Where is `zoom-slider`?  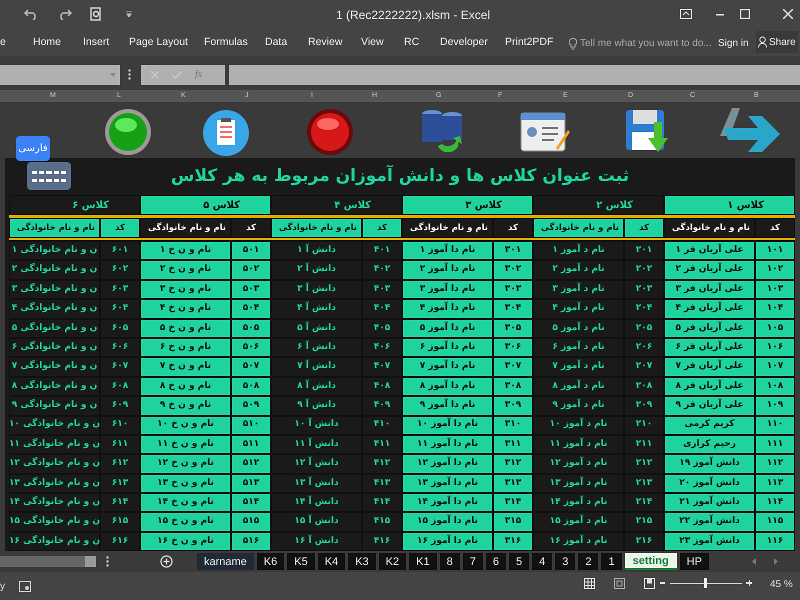
zoom-slider is located at coordinates (706, 583).